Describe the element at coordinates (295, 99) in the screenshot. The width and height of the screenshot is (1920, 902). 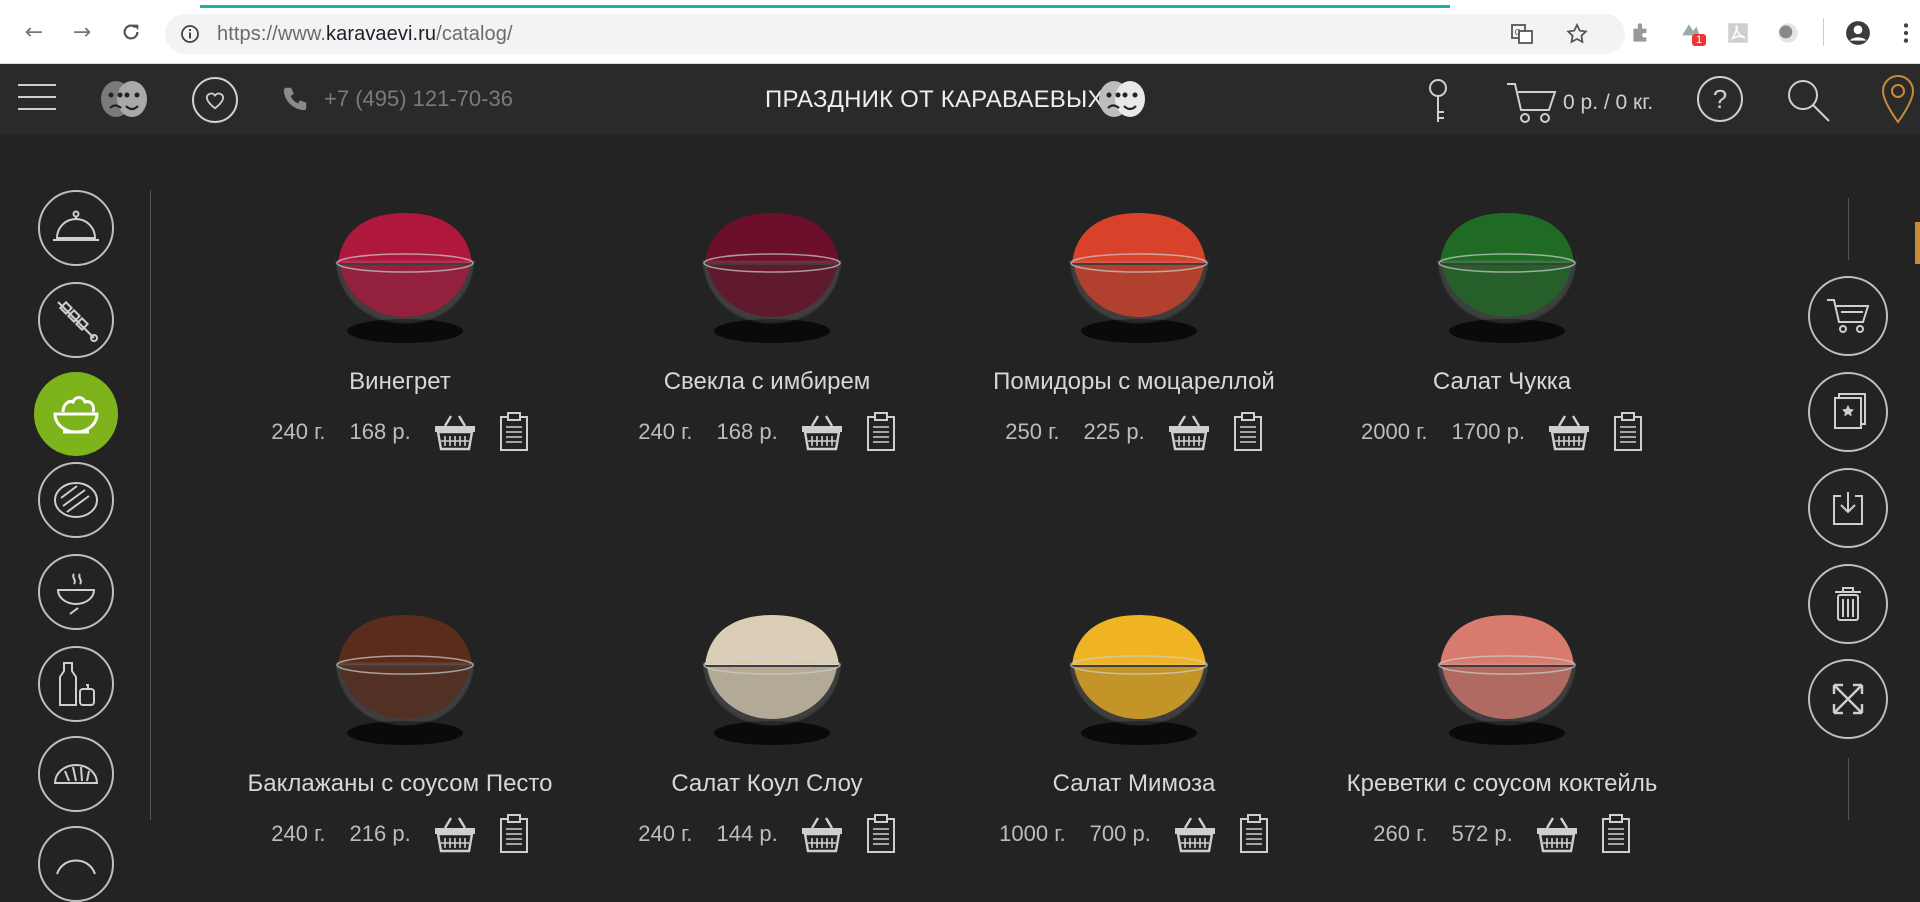
I see `phone-icon` at that location.